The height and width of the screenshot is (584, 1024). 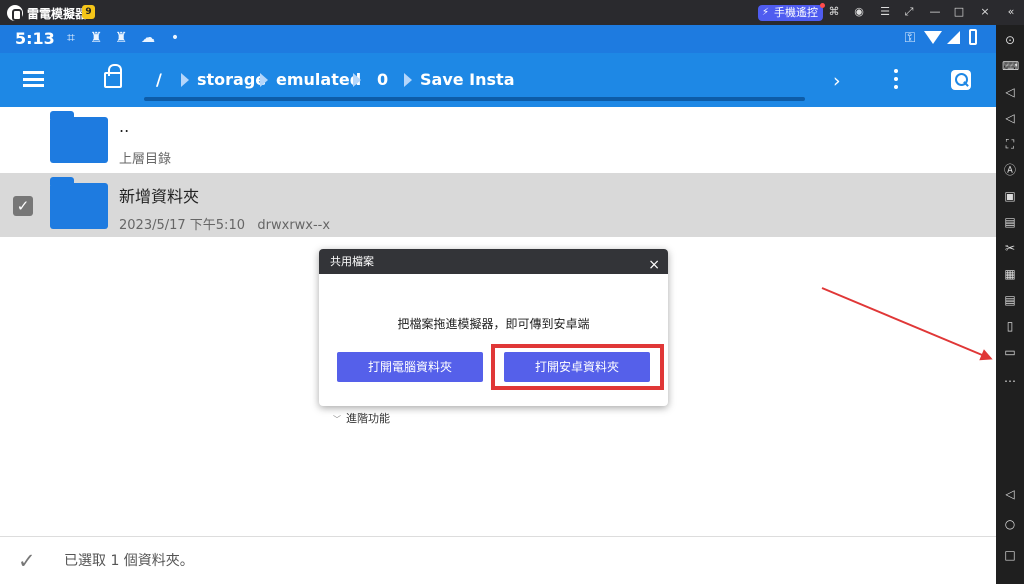 I want to click on advanced-options-link: 進階功能, so click(x=361, y=418).